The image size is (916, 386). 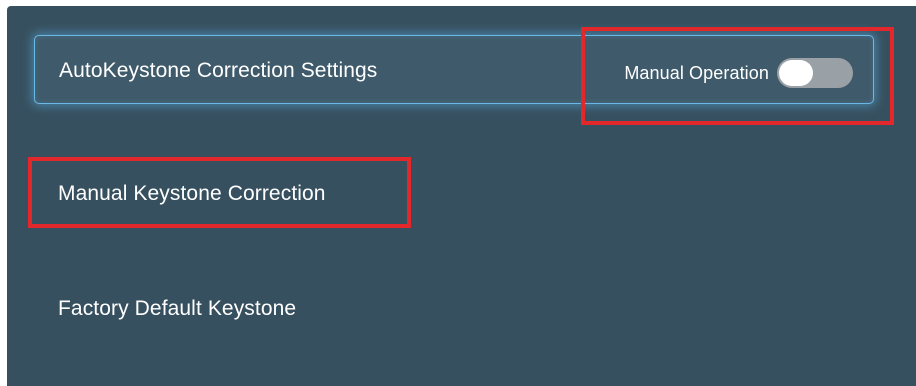 What do you see at coordinates (177, 308) in the screenshot?
I see `factory-default-keystone-label: Factory Default Keystone` at bounding box center [177, 308].